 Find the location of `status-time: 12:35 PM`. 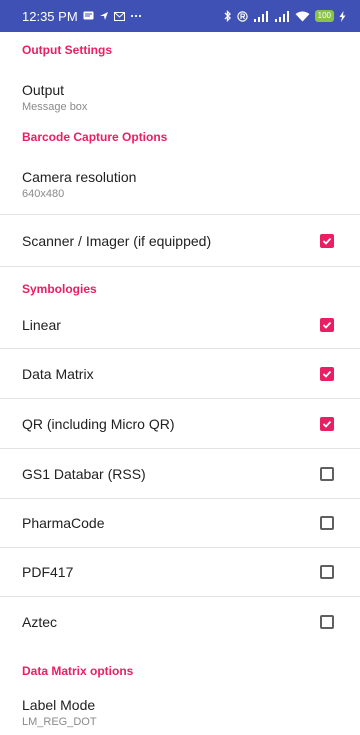

status-time: 12:35 PM is located at coordinates (50, 16).